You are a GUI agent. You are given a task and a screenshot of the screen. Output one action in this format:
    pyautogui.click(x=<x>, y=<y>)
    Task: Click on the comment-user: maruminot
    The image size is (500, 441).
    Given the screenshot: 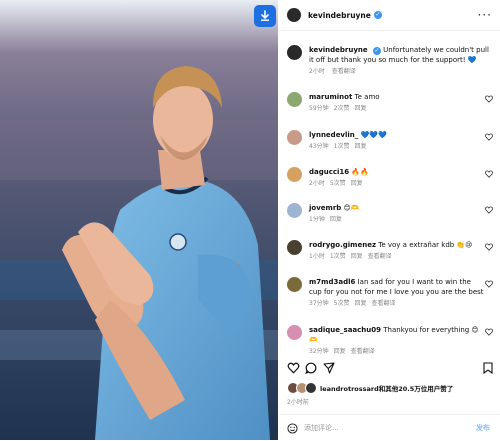 What is the action you would take?
    pyautogui.click(x=330, y=97)
    